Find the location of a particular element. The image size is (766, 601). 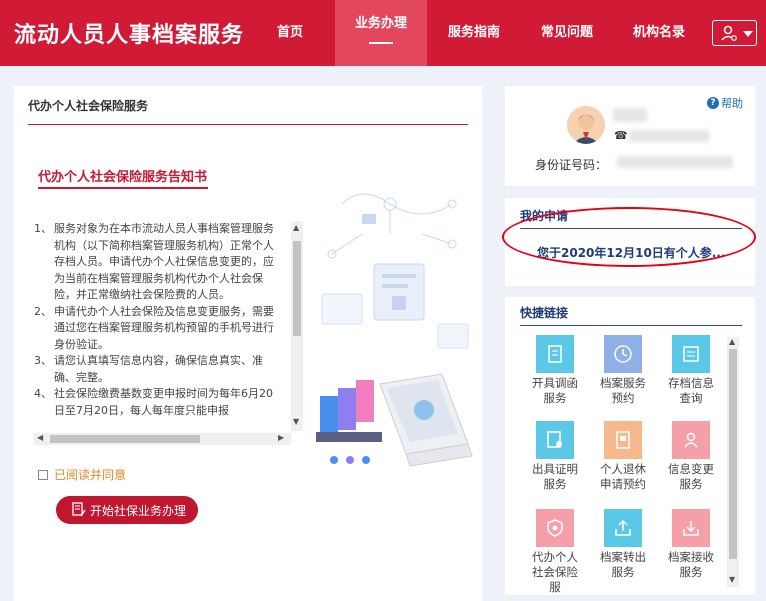

certificate-icon is located at coordinates (555, 440).